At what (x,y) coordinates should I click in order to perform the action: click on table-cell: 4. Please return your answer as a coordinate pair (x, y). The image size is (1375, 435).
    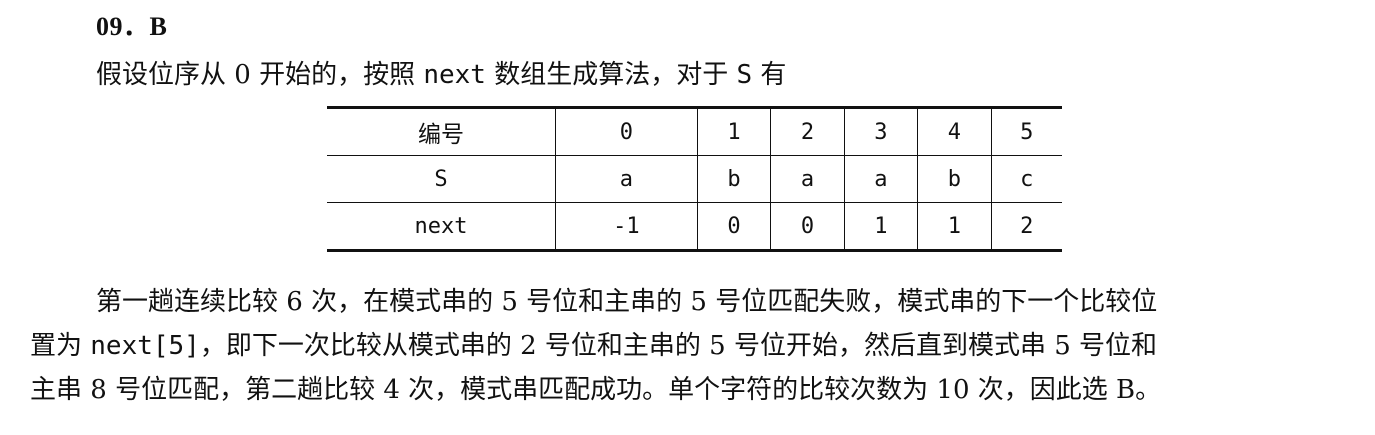
    Looking at the image, I should click on (954, 131).